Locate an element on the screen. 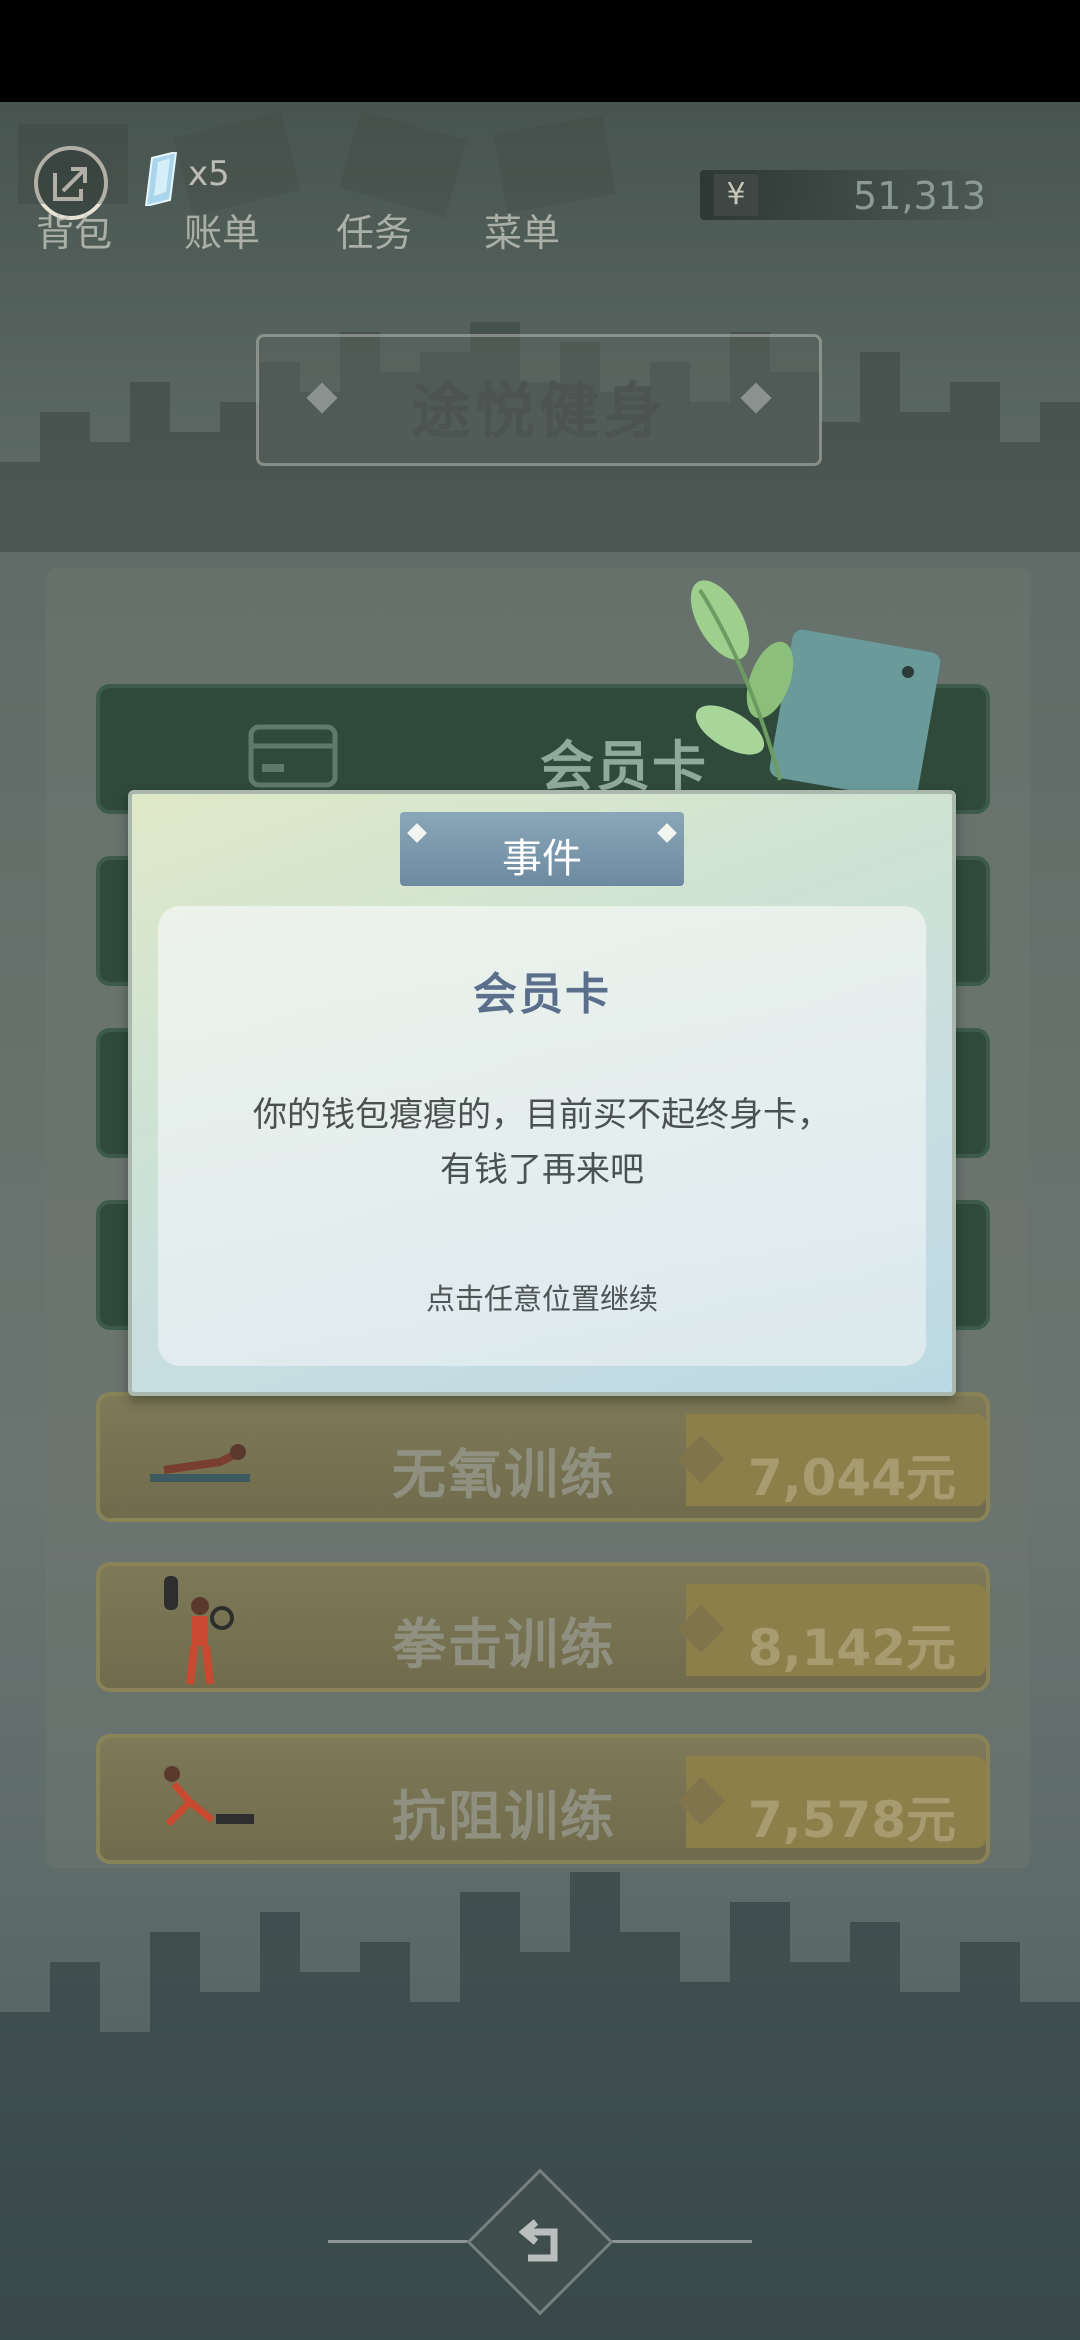  tab-task: 任务 is located at coordinates (374, 229).